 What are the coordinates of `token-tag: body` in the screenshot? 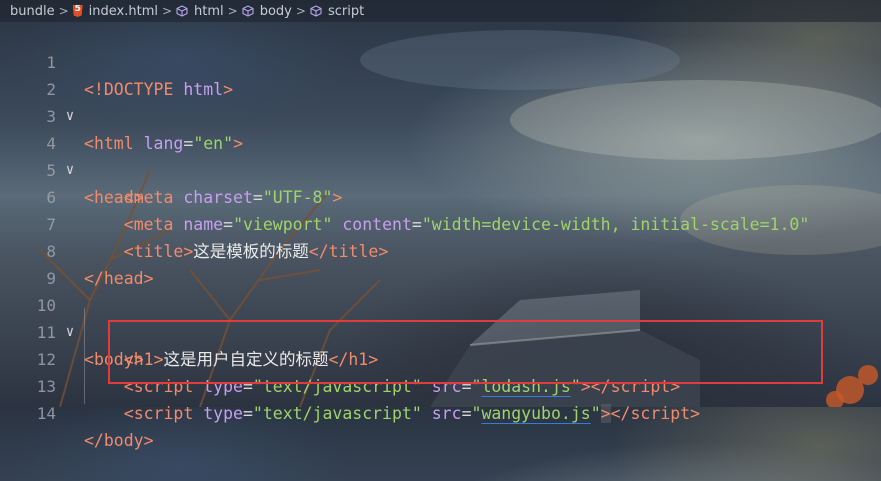 It's located at (123, 440).